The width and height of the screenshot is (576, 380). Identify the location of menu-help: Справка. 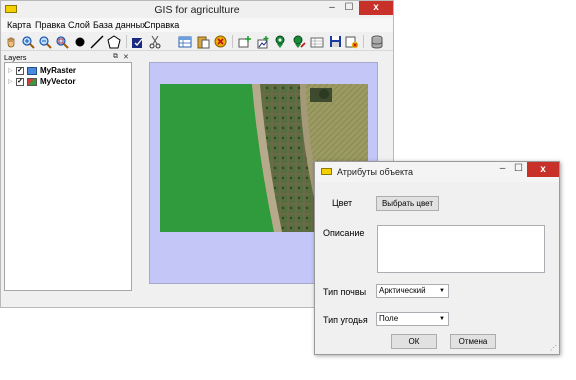
(161, 25).